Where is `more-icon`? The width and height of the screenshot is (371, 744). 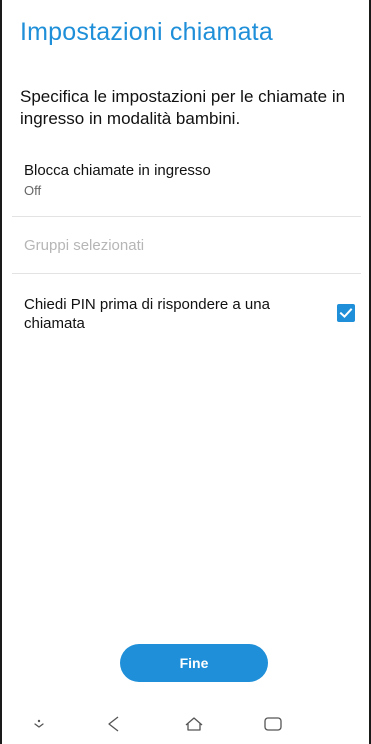 more-icon is located at coordinates (39, 724).